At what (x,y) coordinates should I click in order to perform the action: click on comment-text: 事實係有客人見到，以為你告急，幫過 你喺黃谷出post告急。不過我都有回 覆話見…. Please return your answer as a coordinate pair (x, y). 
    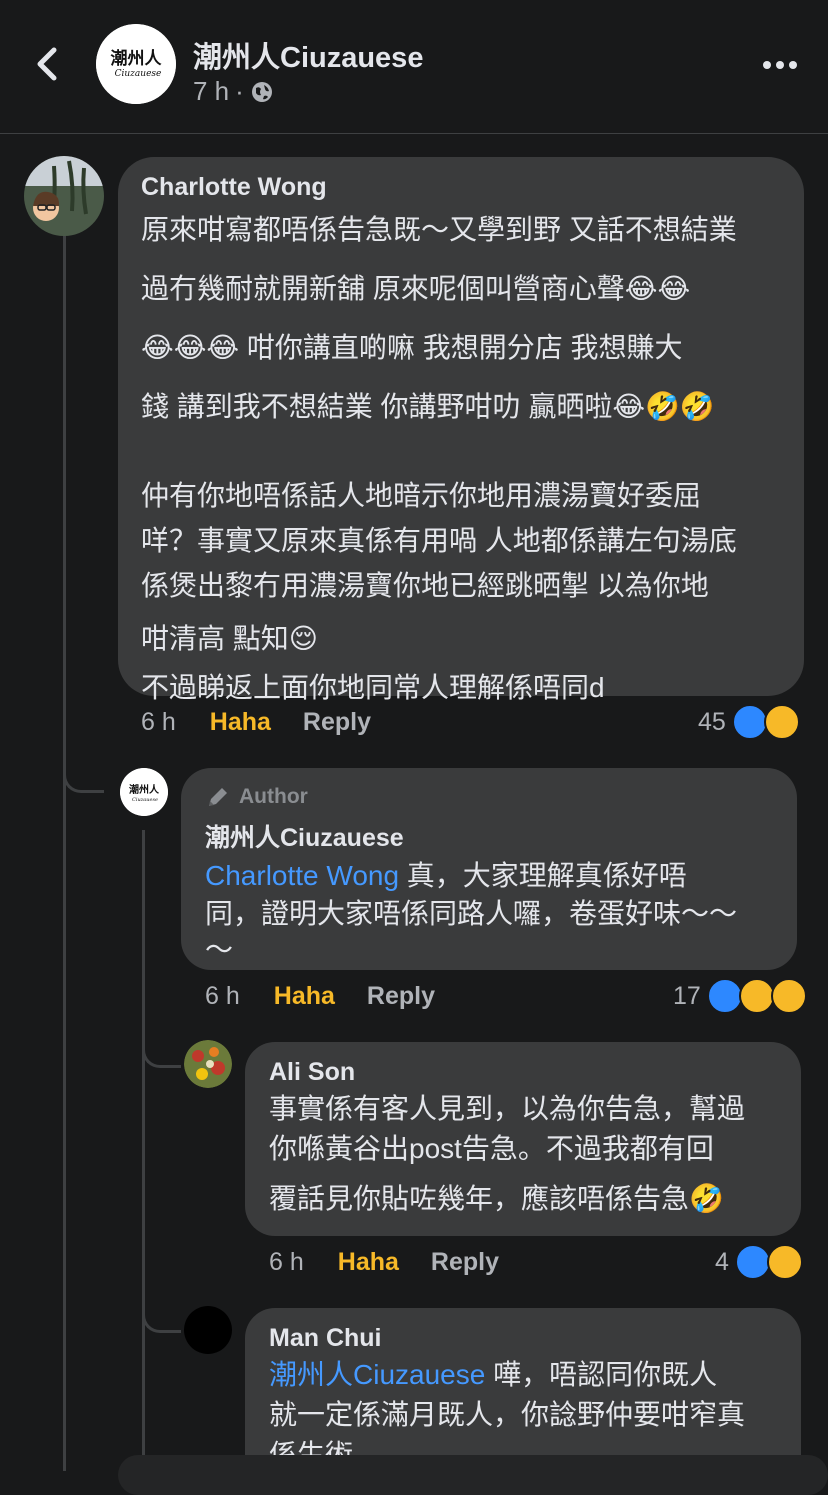
    Looking at the image, I should click on (535, 1154).